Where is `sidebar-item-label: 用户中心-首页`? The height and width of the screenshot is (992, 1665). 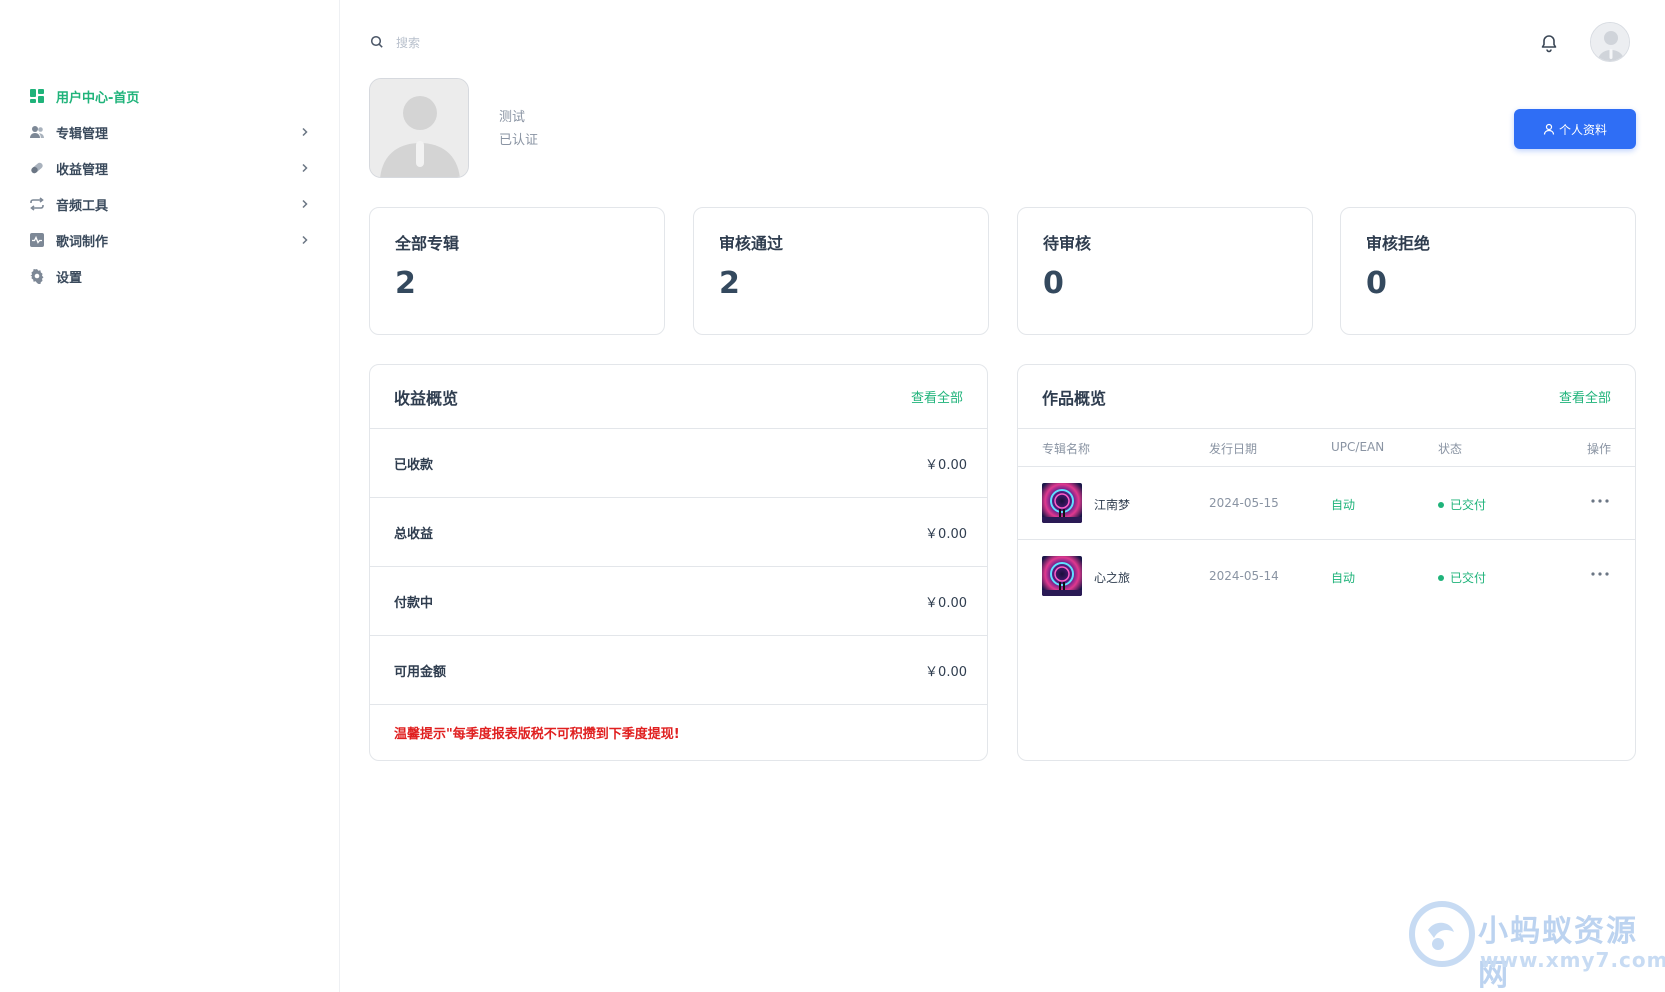 sidebar-item-label: 用户中心-首页 is located at coordinates (98, 98).